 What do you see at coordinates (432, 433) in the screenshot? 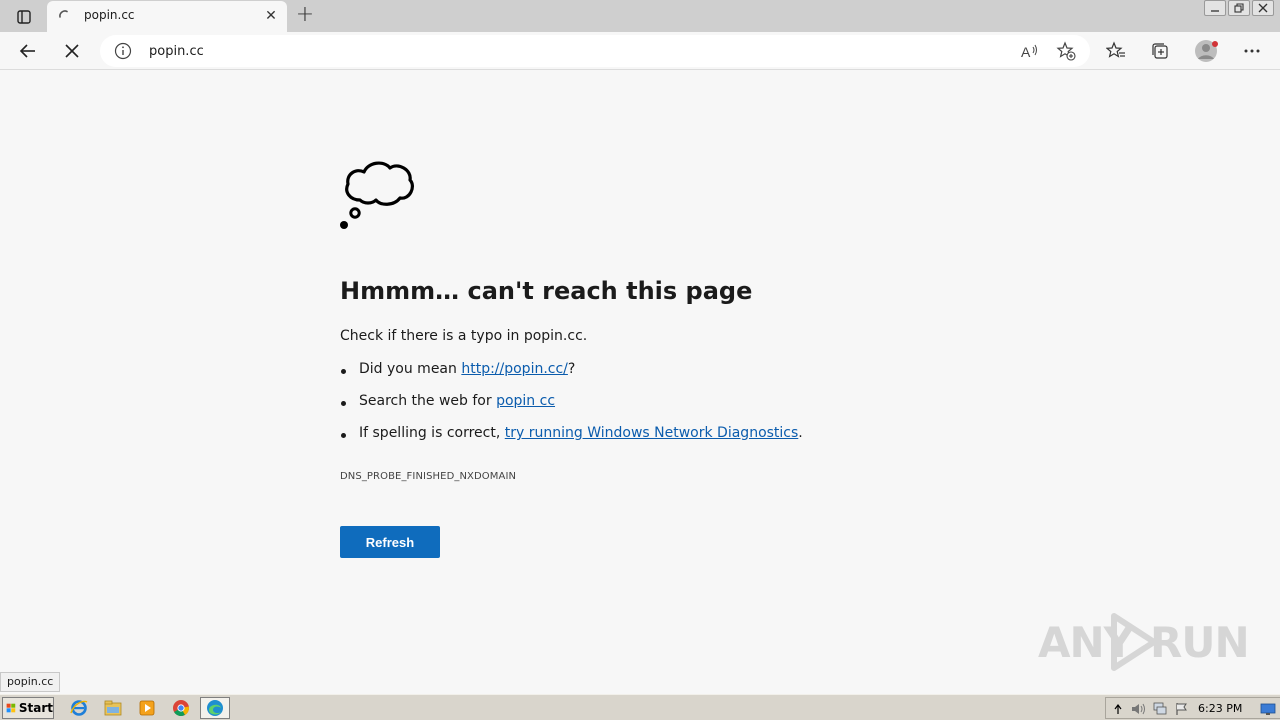
I see `suggestion-prefix: If spelling is correct,` at bounding box center [432, 433].